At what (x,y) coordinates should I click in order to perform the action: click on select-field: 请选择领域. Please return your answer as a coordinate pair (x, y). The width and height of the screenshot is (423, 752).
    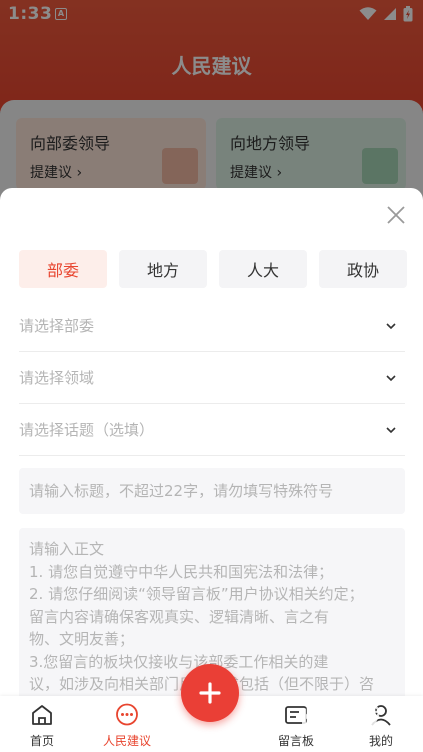
    Looking at the image, I should click on (212, 378).